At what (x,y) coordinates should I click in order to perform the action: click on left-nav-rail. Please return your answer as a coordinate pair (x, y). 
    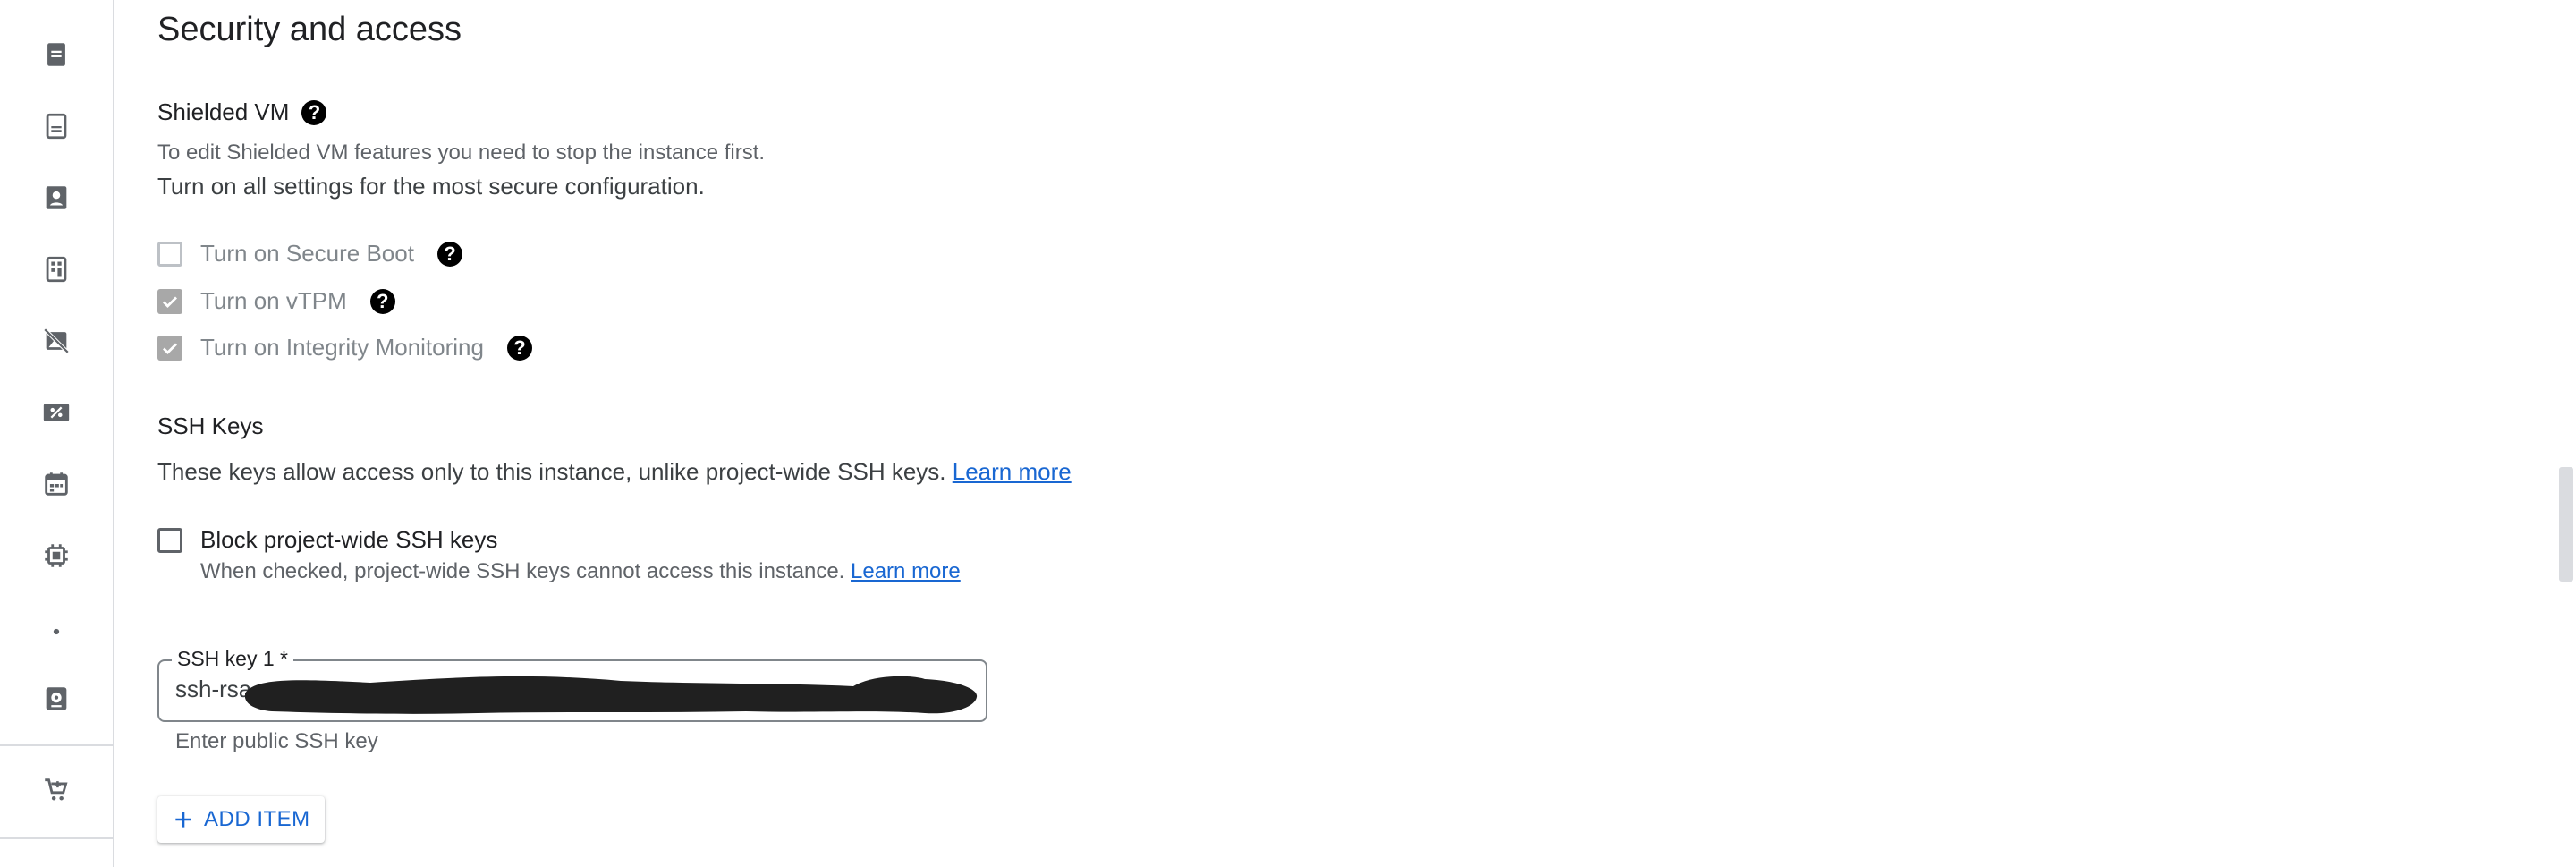
    Looking at the image, I should click on (57, 433).